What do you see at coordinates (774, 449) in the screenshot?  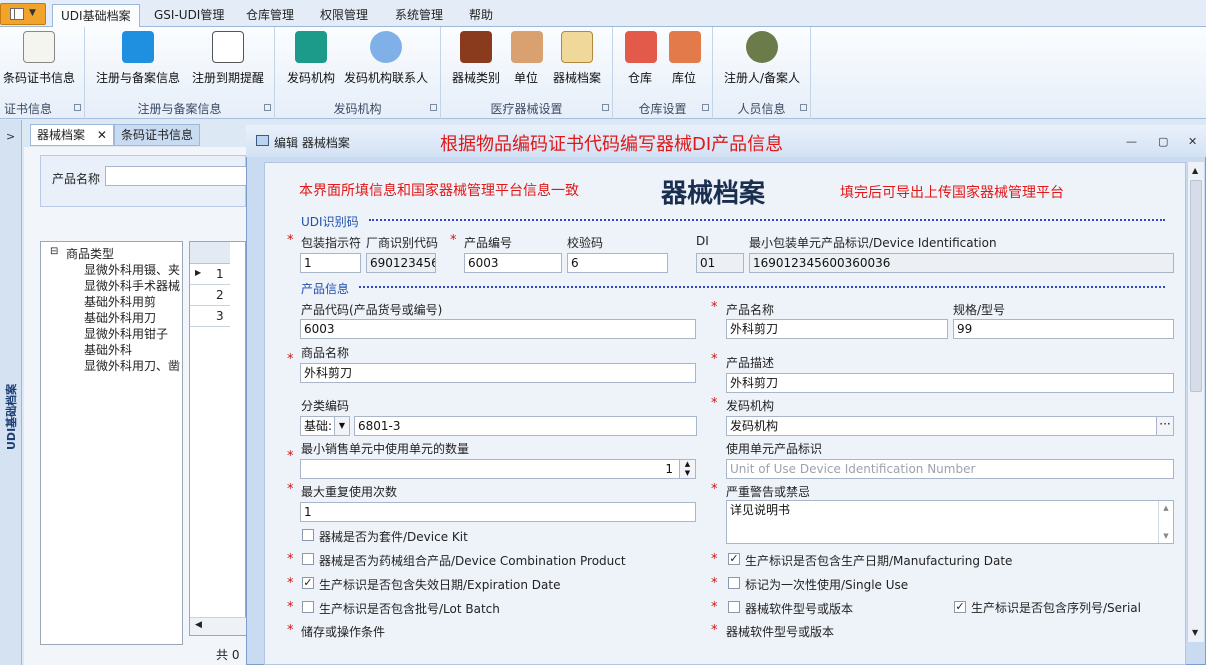 I see `use-unit-label: 使用单元产品标识` at bounding box center [774, 449].